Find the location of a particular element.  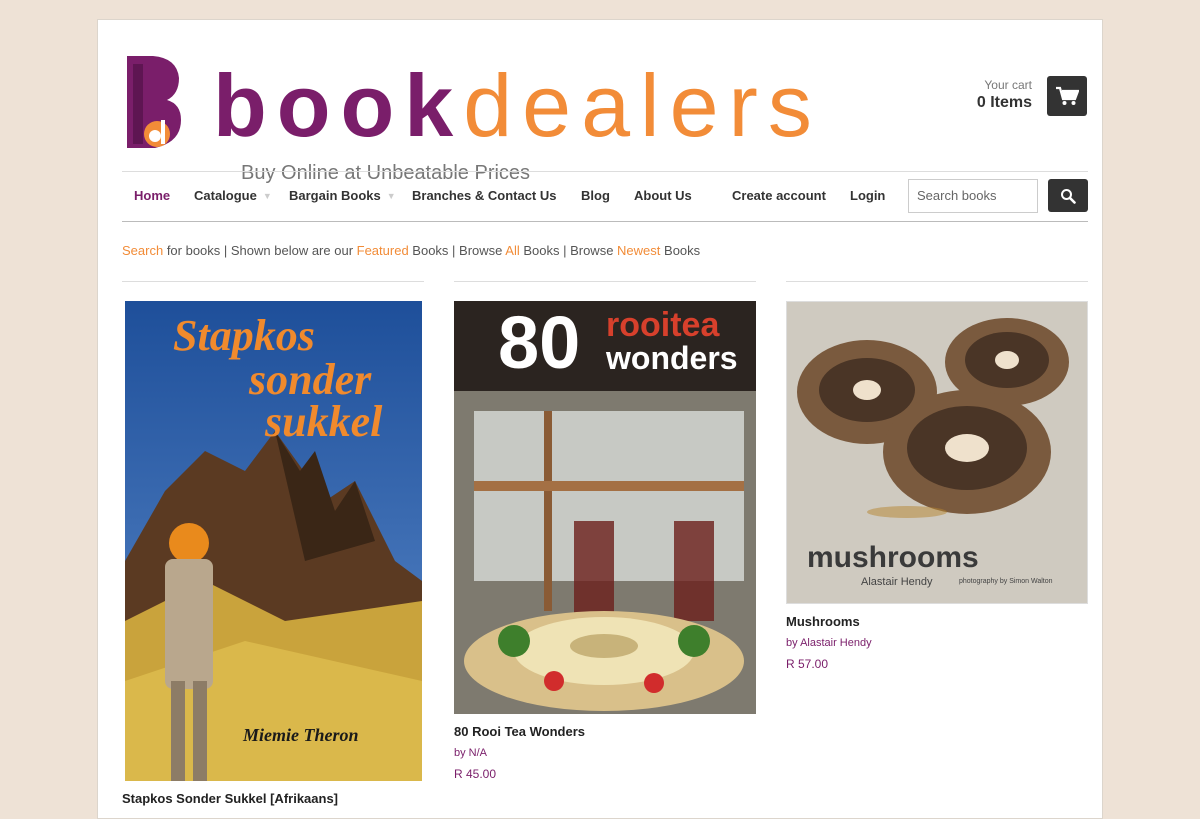

product-title: Stapkos Sonder Sukkel [Afrikaans] is located at coordinates (230, 798).